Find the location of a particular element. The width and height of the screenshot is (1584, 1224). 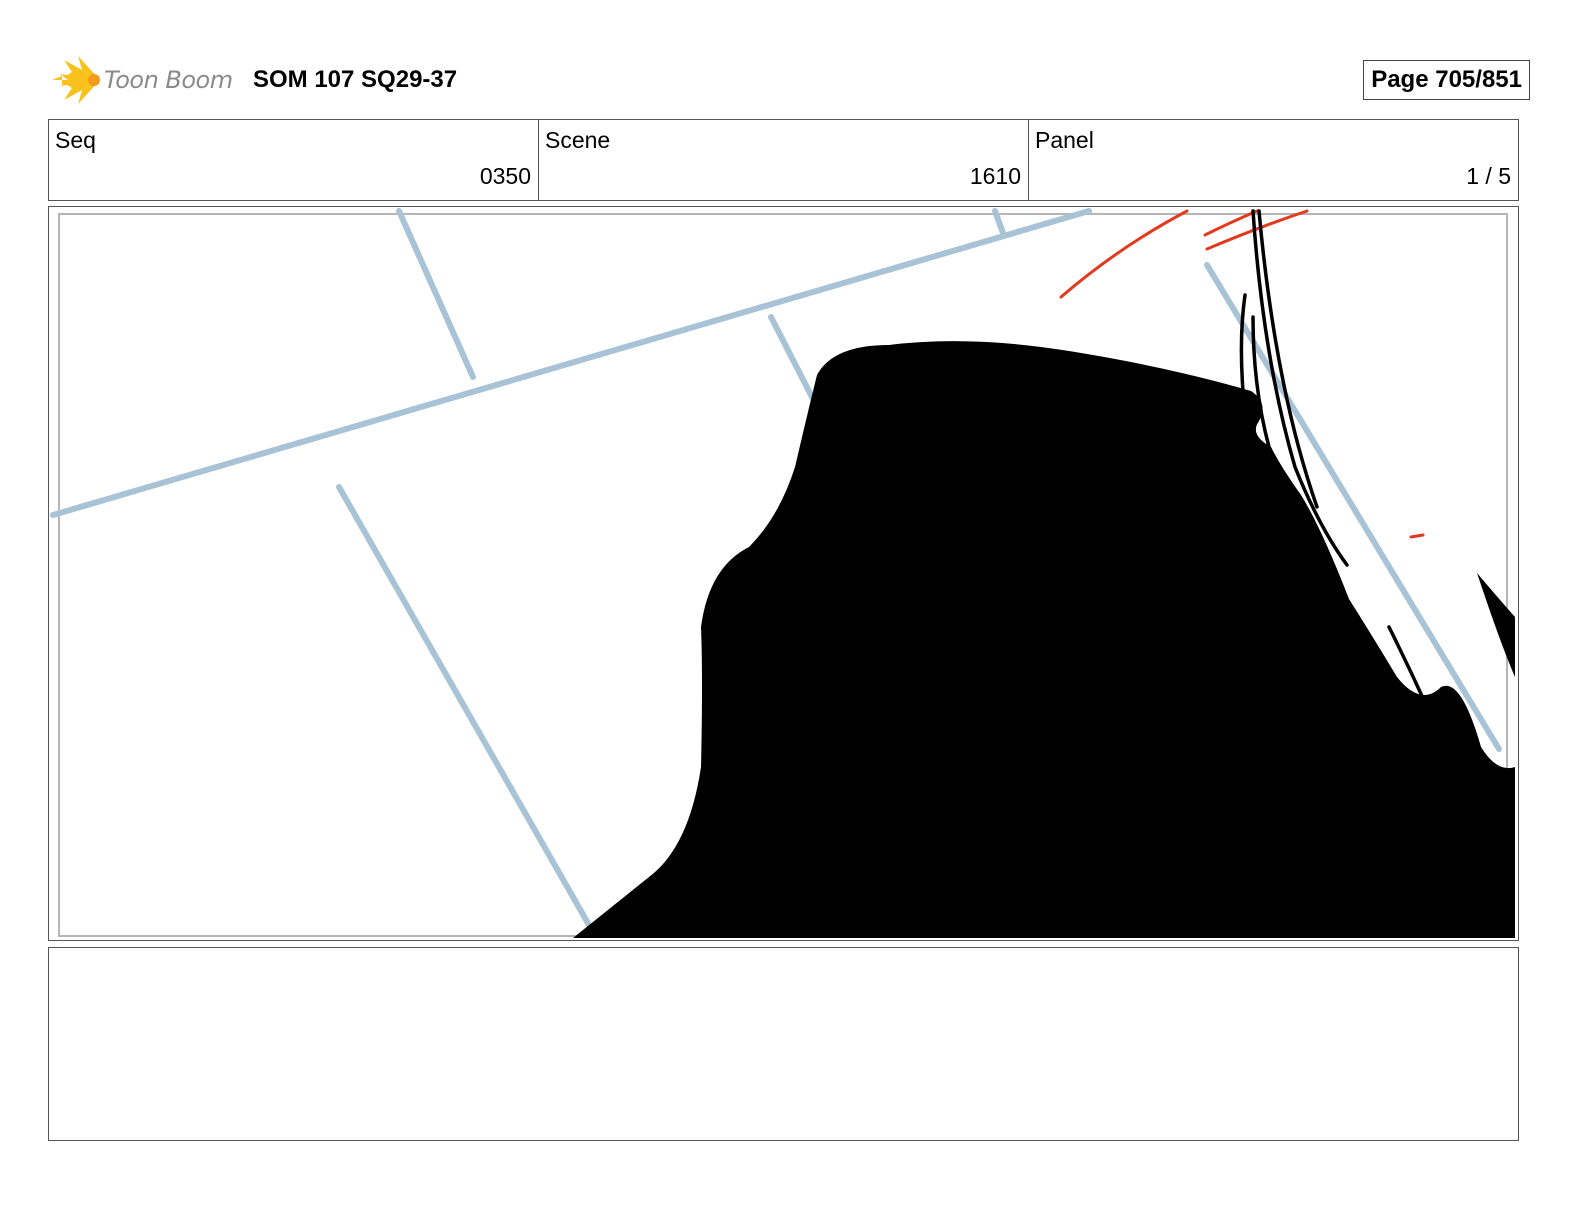

shot-info-table: Seq 0350 Scene 1610 Panel 1 / 5 is located at coordinates (783, 160).